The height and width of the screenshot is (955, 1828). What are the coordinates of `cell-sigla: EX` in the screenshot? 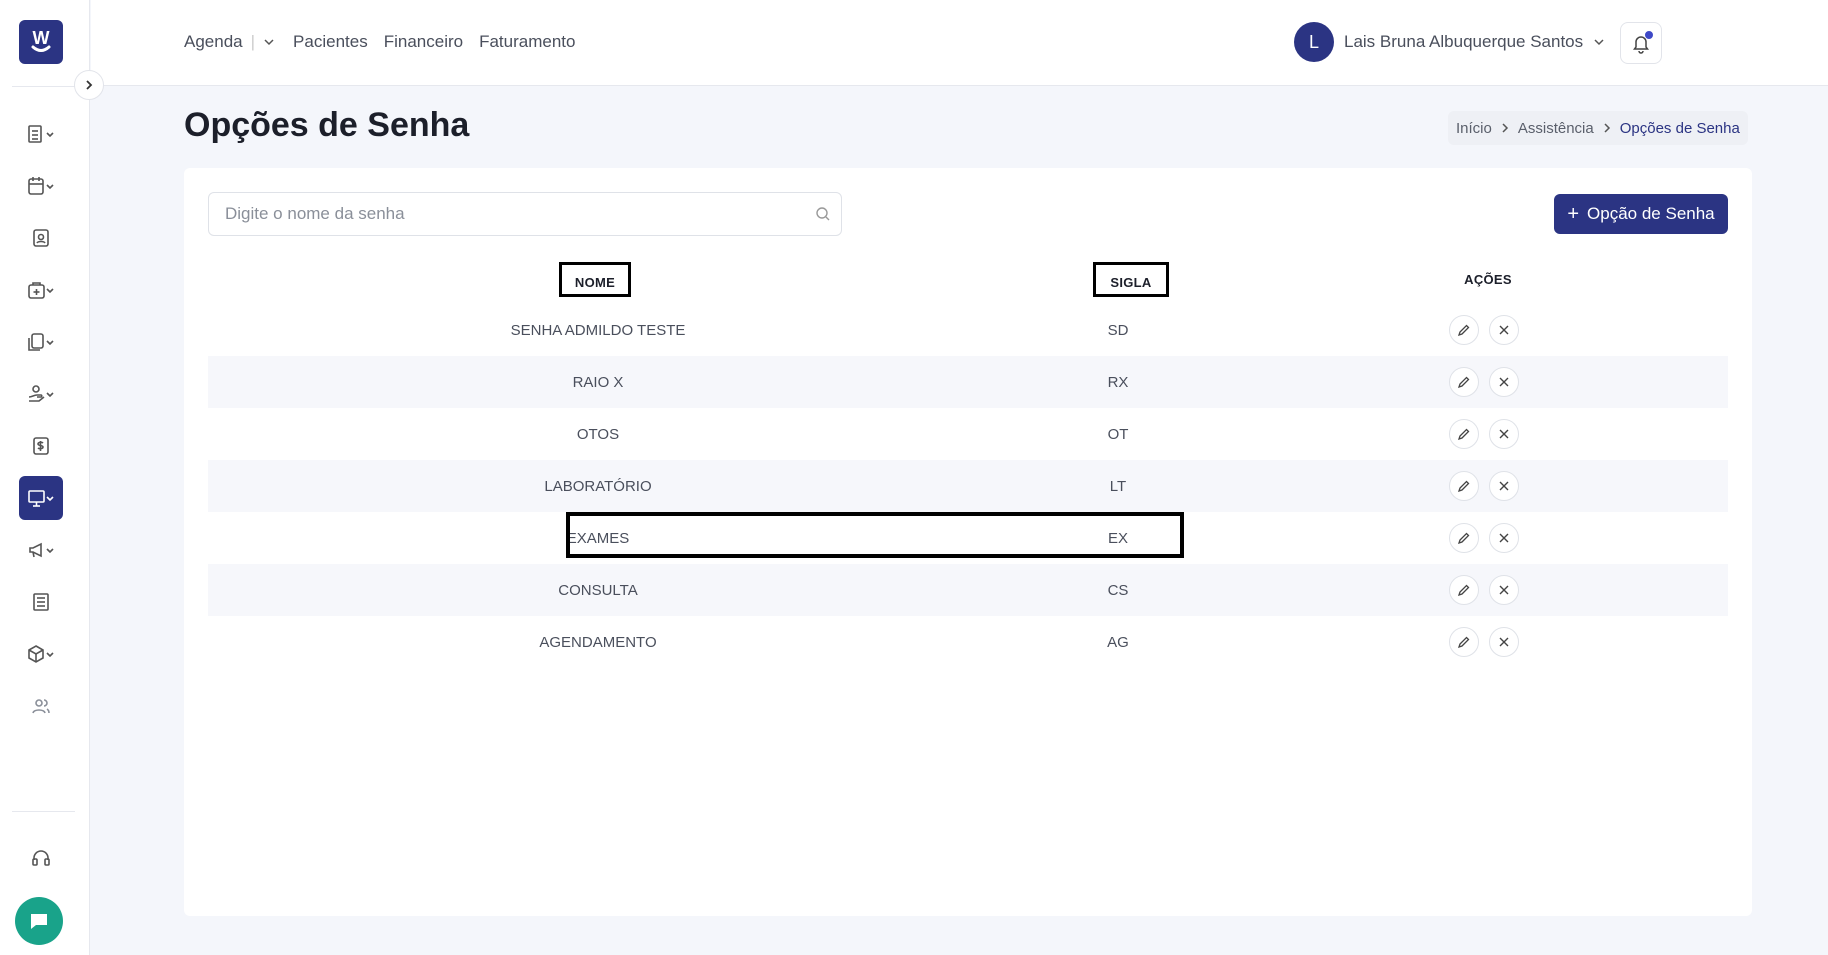 It's located at (1117, 538).